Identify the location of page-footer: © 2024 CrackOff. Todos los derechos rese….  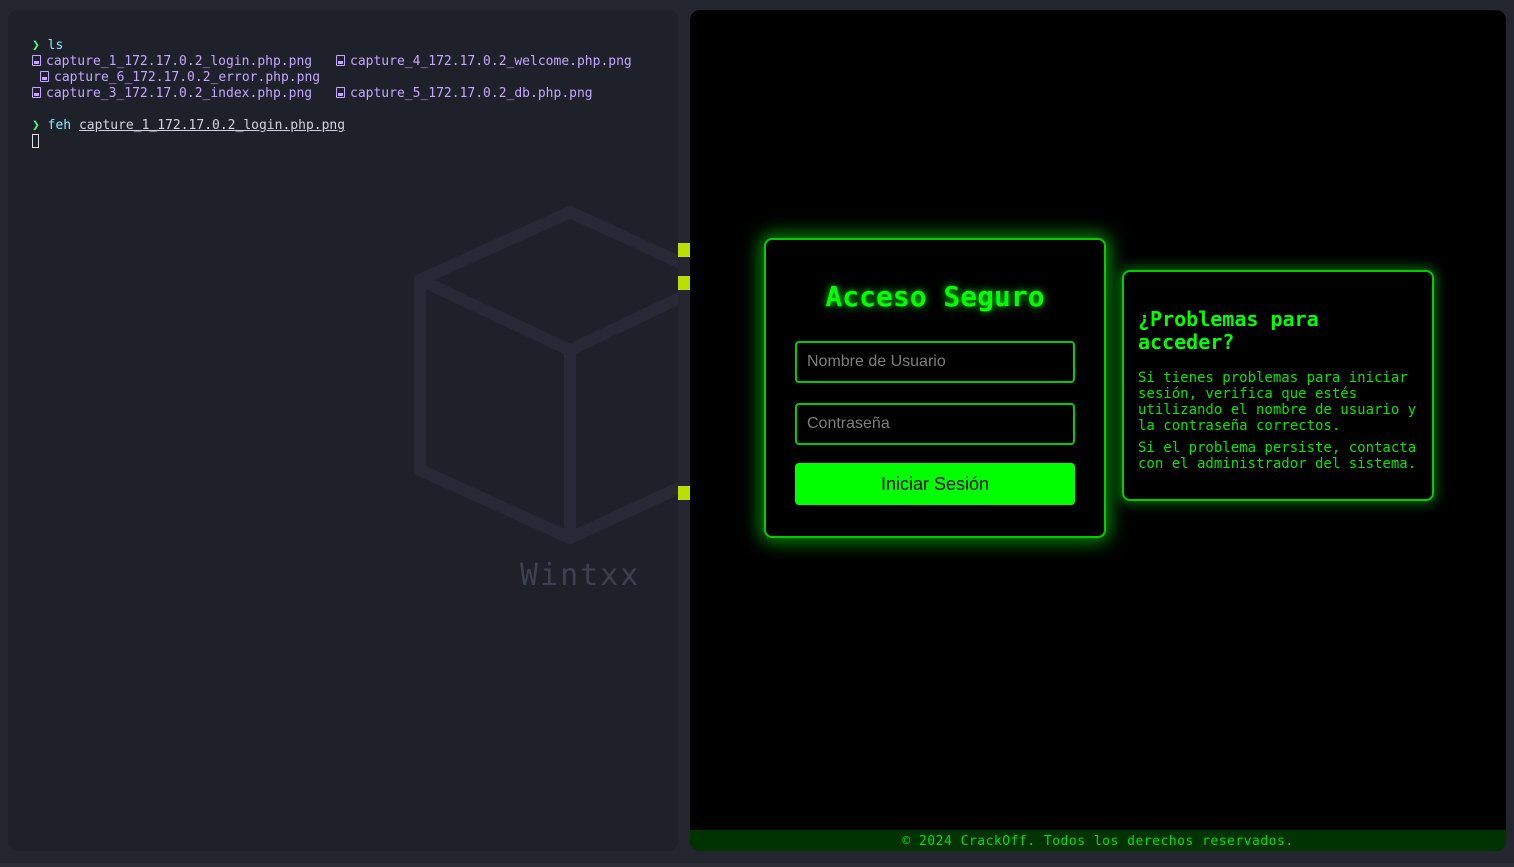
(1098, 840).